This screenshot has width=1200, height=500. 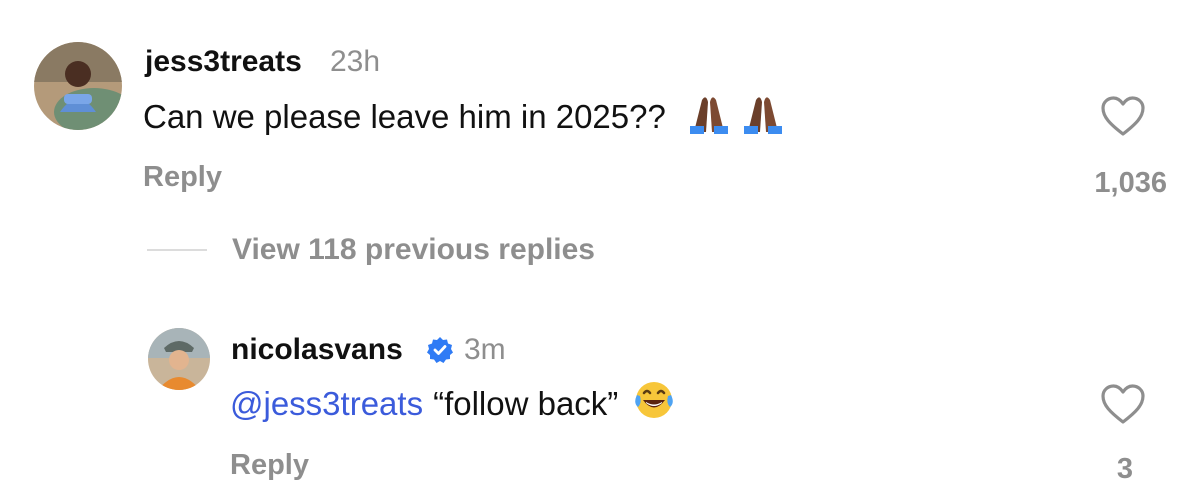 I want to click on avatar-nicolasvans, so click(x=179, y=359).